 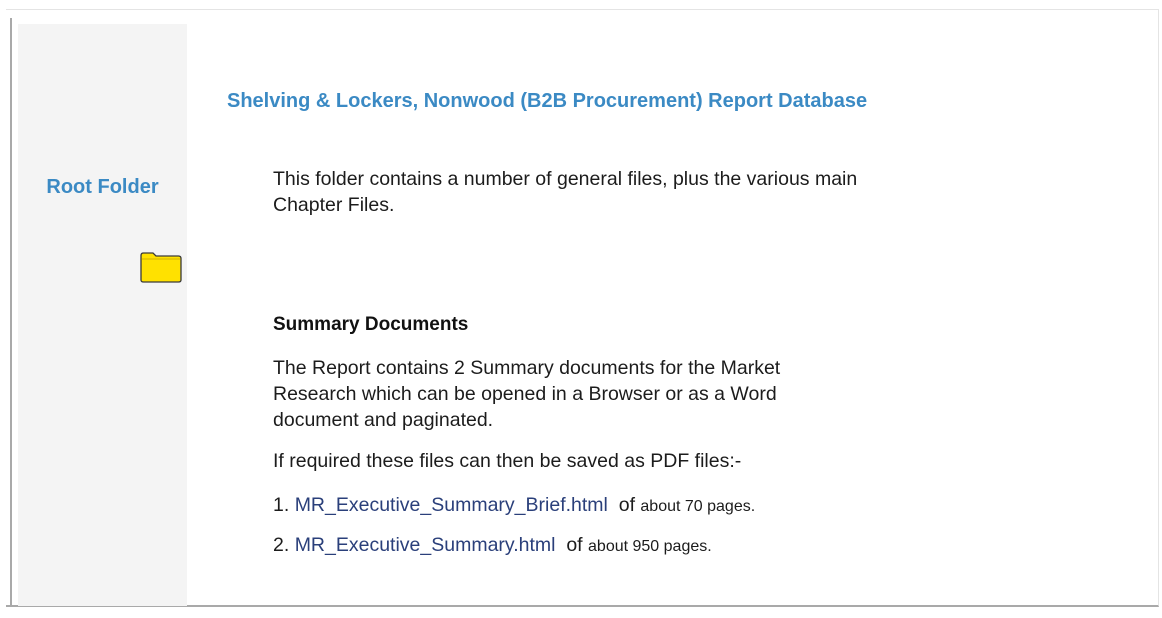 I want to click on list-item-number: 2., so click(x=281, y=545).